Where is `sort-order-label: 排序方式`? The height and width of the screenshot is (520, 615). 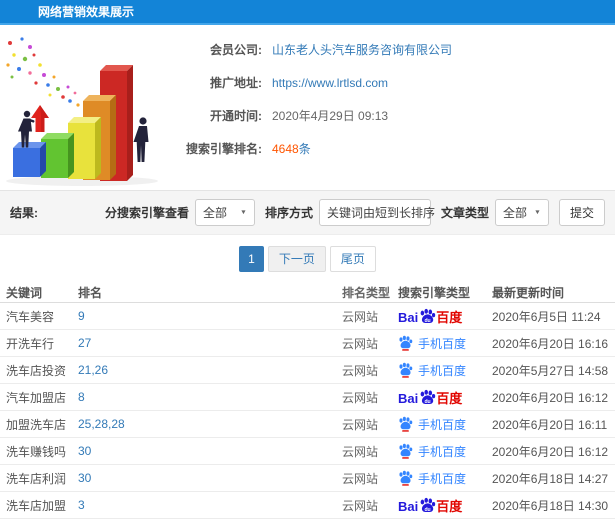
sort-order-label: 排序方式 is located at coordinates (288, 213).